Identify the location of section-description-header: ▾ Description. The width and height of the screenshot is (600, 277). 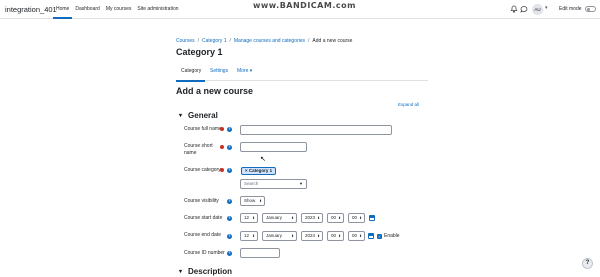
(205, 271).